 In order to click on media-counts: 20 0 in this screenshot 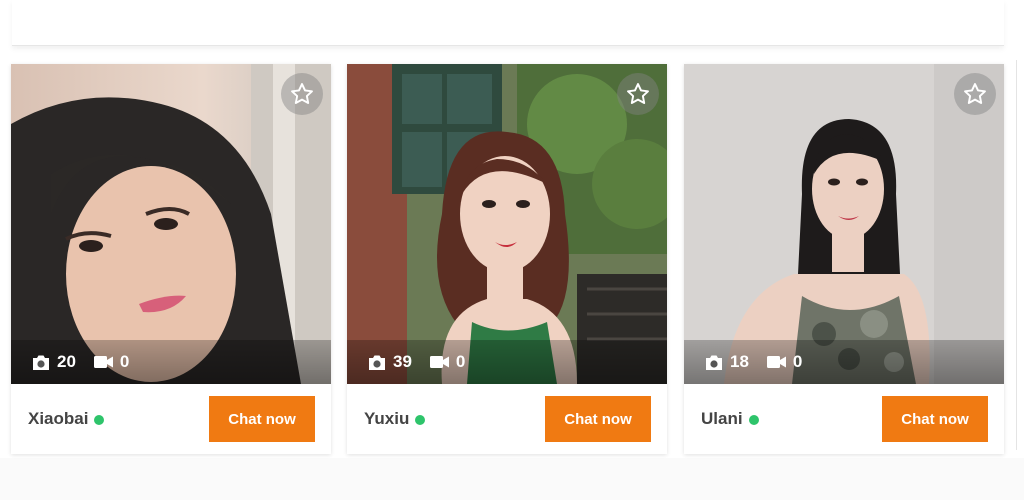, I will do `click(171, 362)`.